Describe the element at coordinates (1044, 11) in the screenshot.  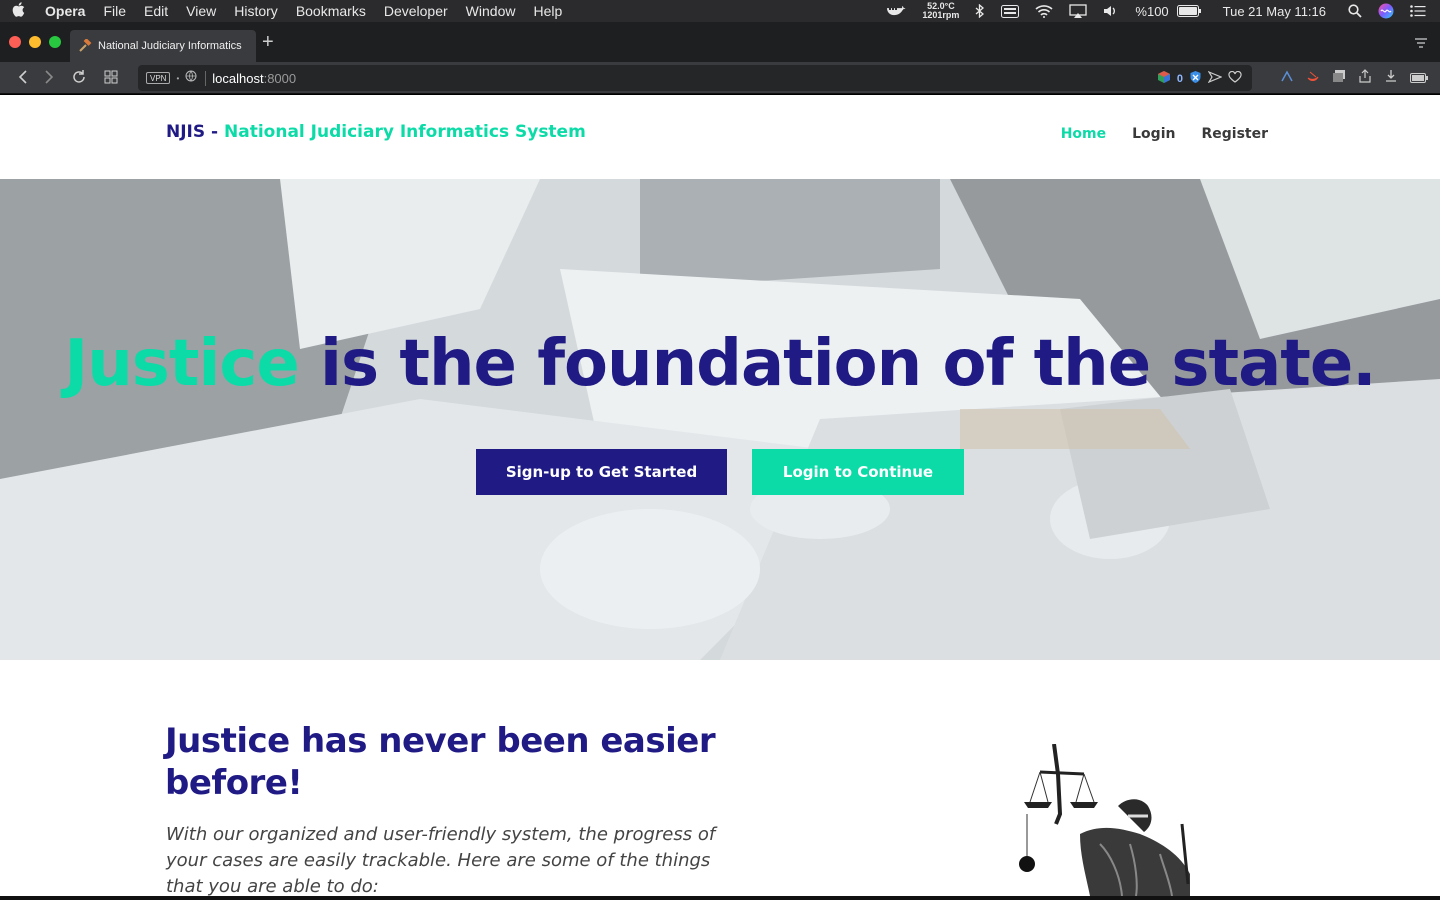
I see `wifi-icon` at that location.